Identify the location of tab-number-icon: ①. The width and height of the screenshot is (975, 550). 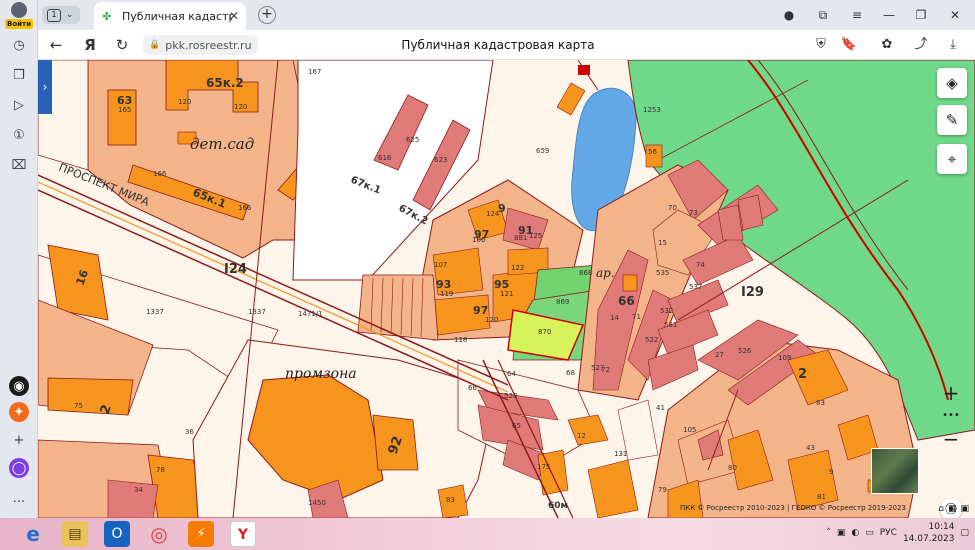
(19, 135).